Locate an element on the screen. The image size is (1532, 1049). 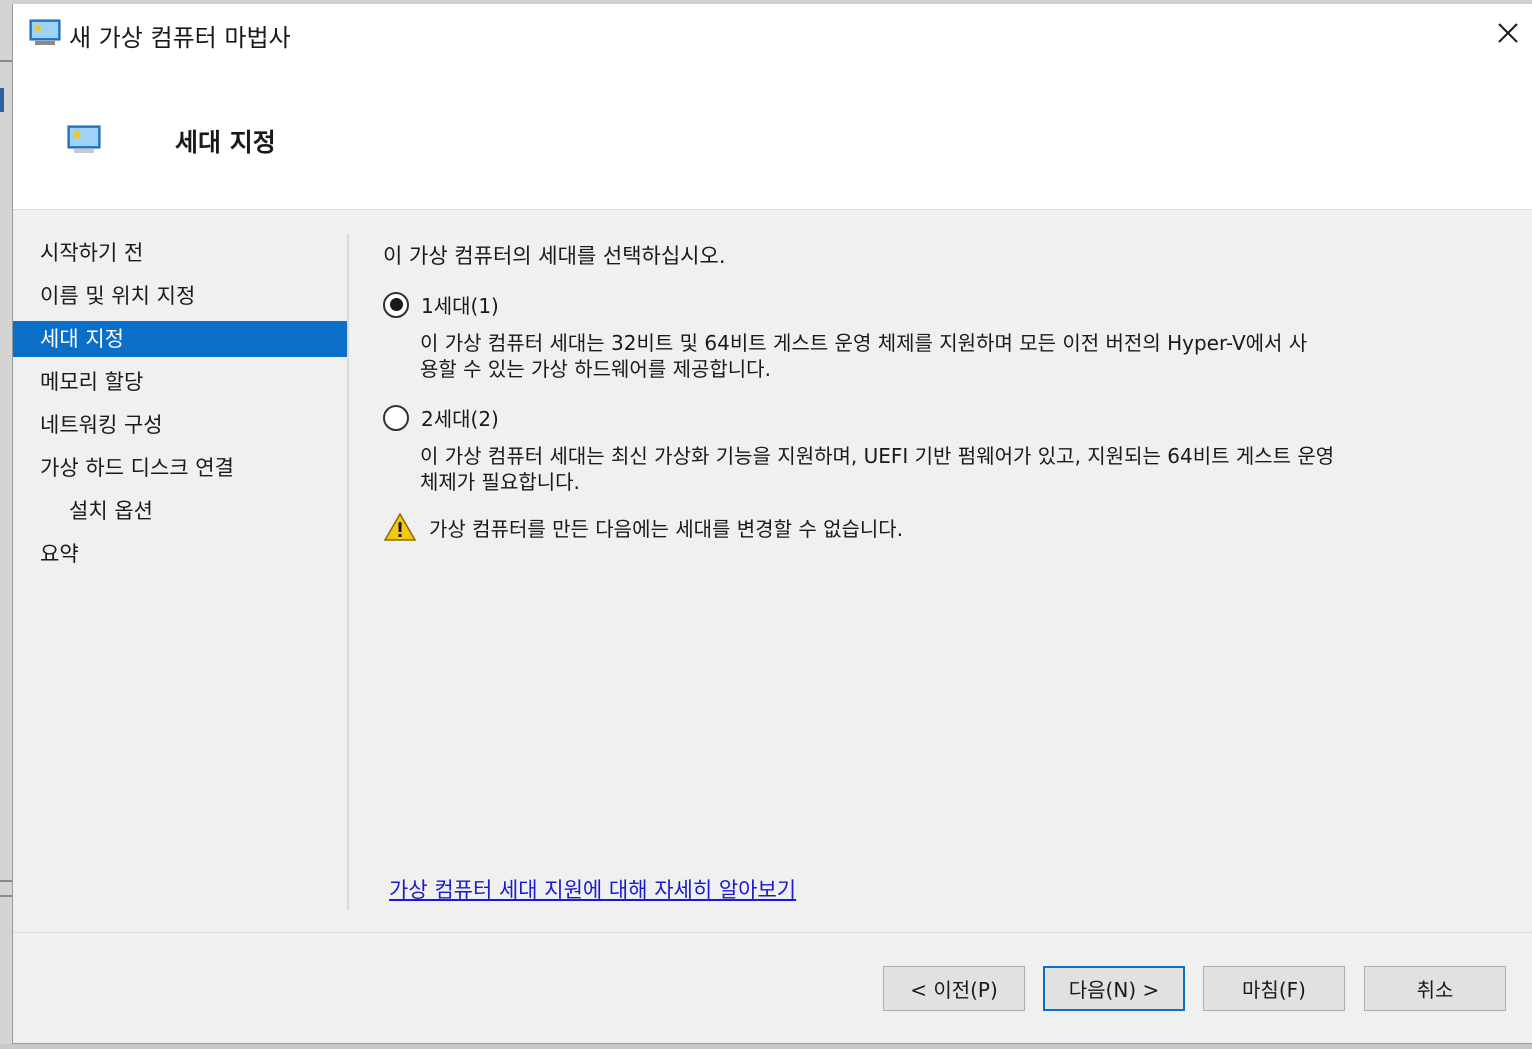
generation-1-label: 1세대(1) is located at coordinates (460, 304).